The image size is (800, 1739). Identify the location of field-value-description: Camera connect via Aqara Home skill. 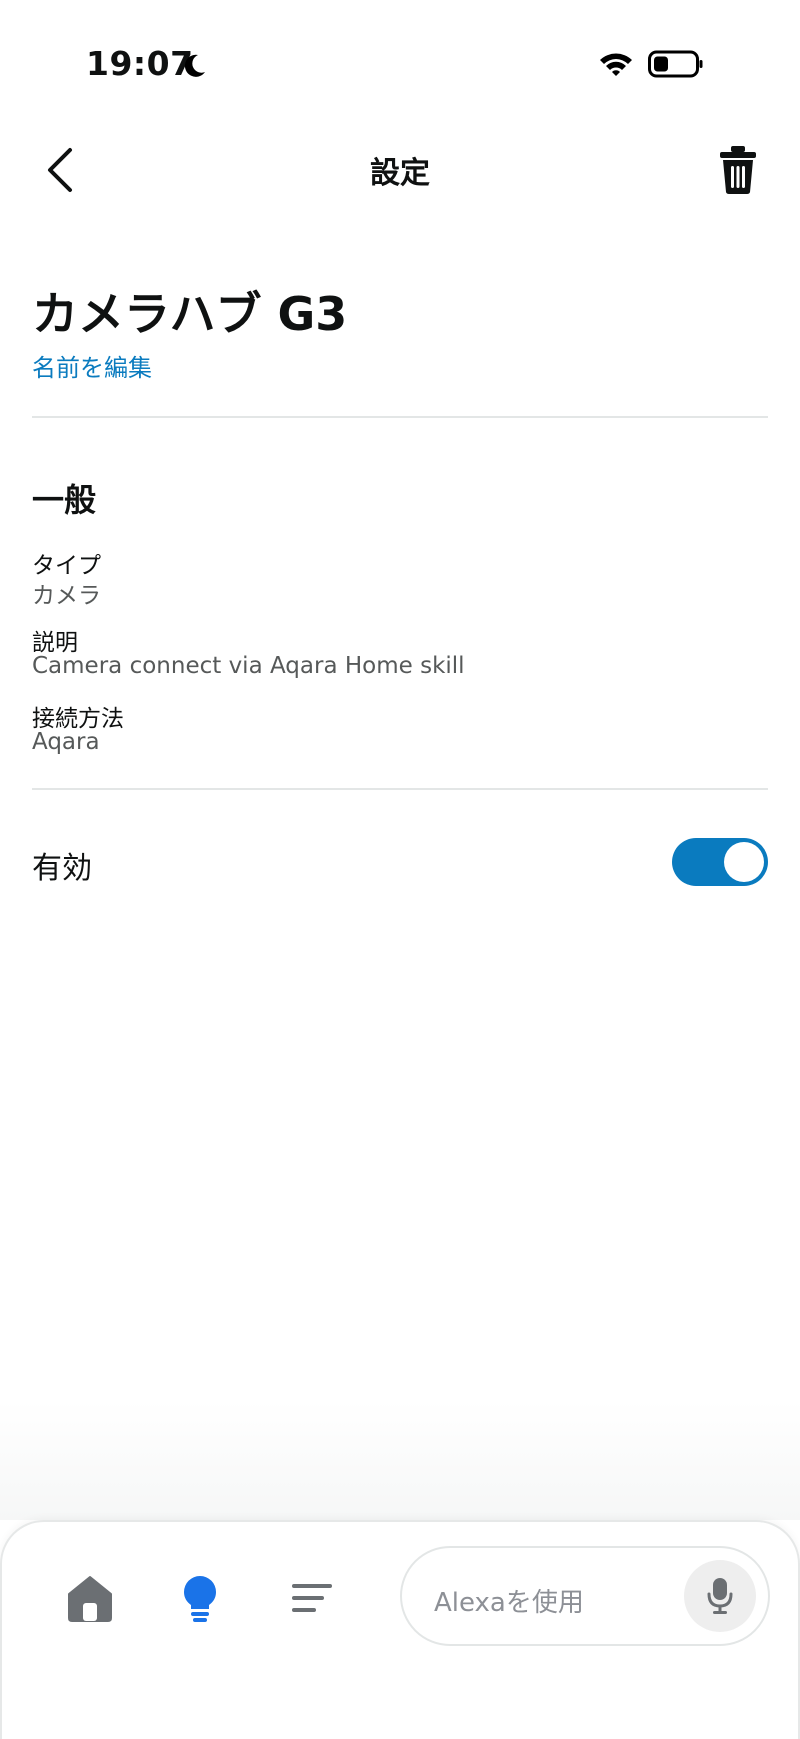
(248, 666).